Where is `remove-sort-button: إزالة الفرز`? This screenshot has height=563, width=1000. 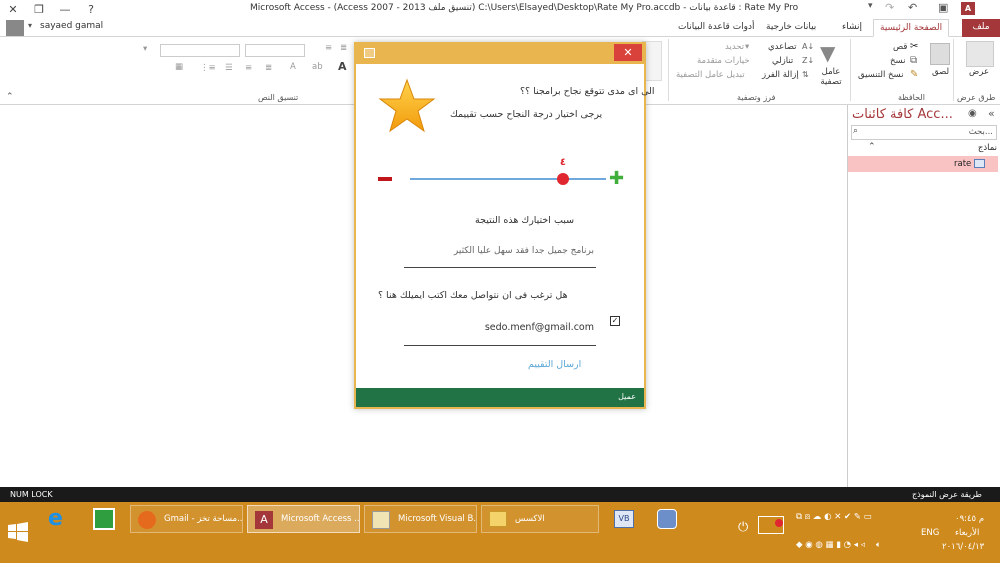 remove-sort-button: إزالة الفرز is located at coordinates (780, 75).